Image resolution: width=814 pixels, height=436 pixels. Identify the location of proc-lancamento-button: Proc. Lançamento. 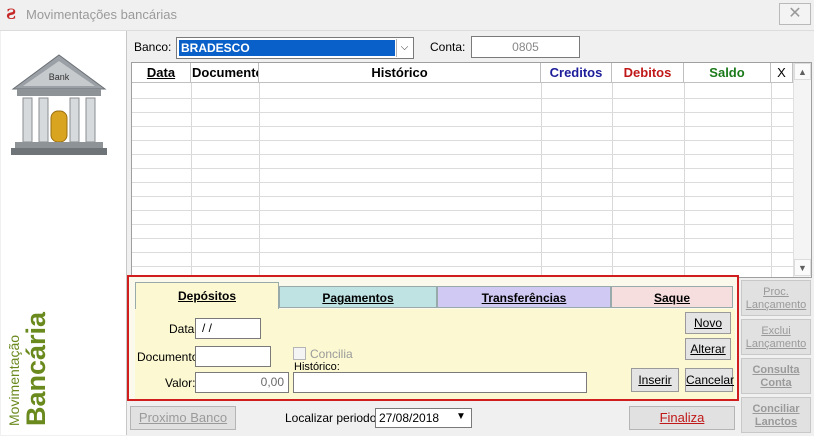
(776, 298).